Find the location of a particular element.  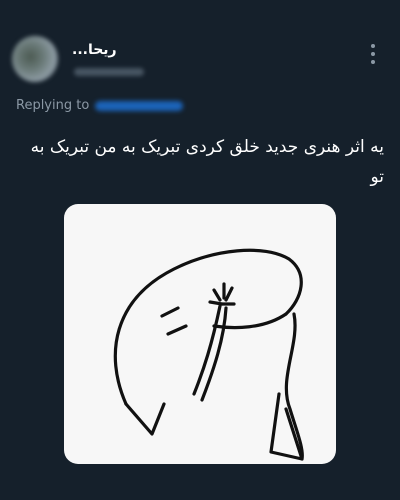

replying-to-line: Replying to is located at coordinates (100, 105).